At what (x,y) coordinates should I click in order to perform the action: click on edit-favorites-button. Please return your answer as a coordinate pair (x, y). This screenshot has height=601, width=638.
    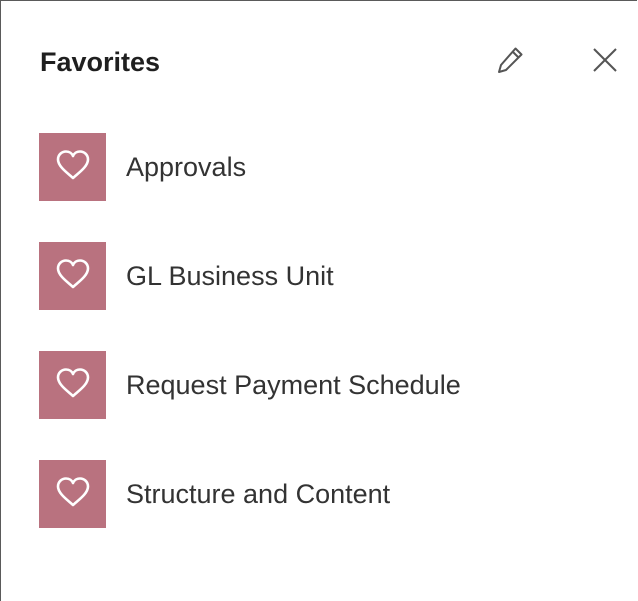
    Looking at the image, I should click on (510, 62).